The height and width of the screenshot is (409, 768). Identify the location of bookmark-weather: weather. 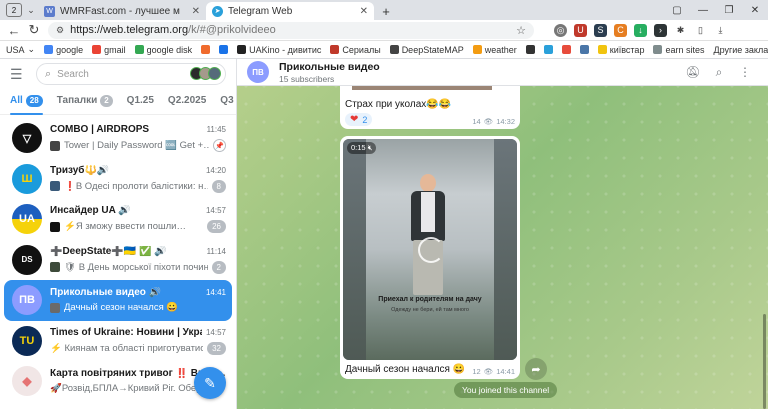
(494, 50).